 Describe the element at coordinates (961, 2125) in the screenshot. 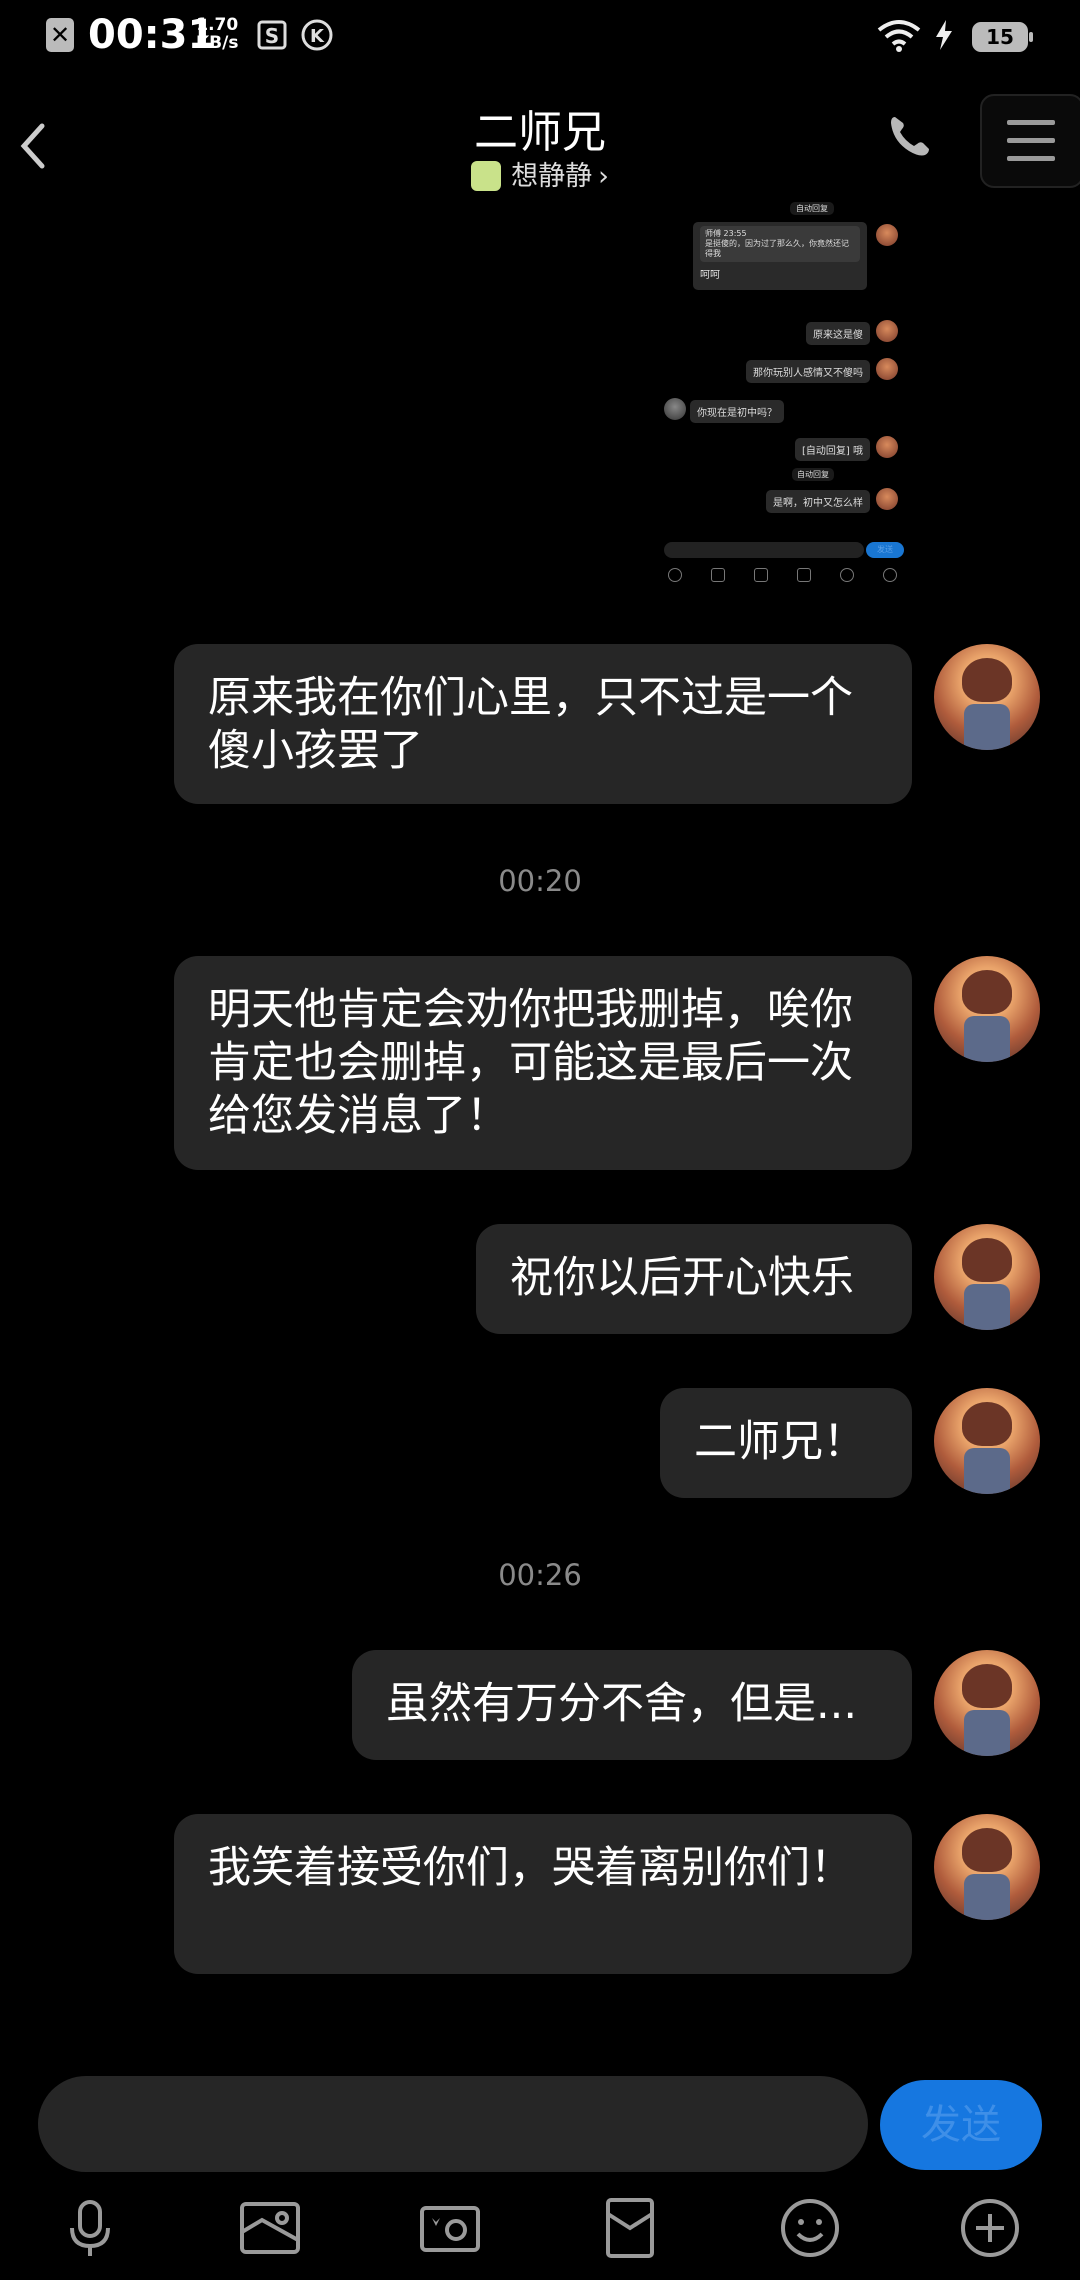

I see `send-button: 发送` at that location.